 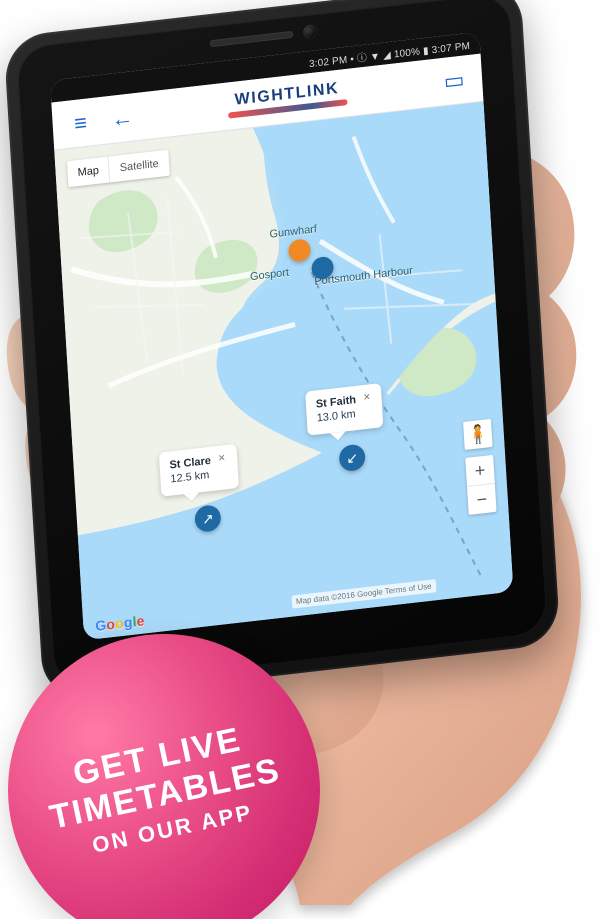 I want to click on map-type-map-button: Map, so click(x=88, y=172).